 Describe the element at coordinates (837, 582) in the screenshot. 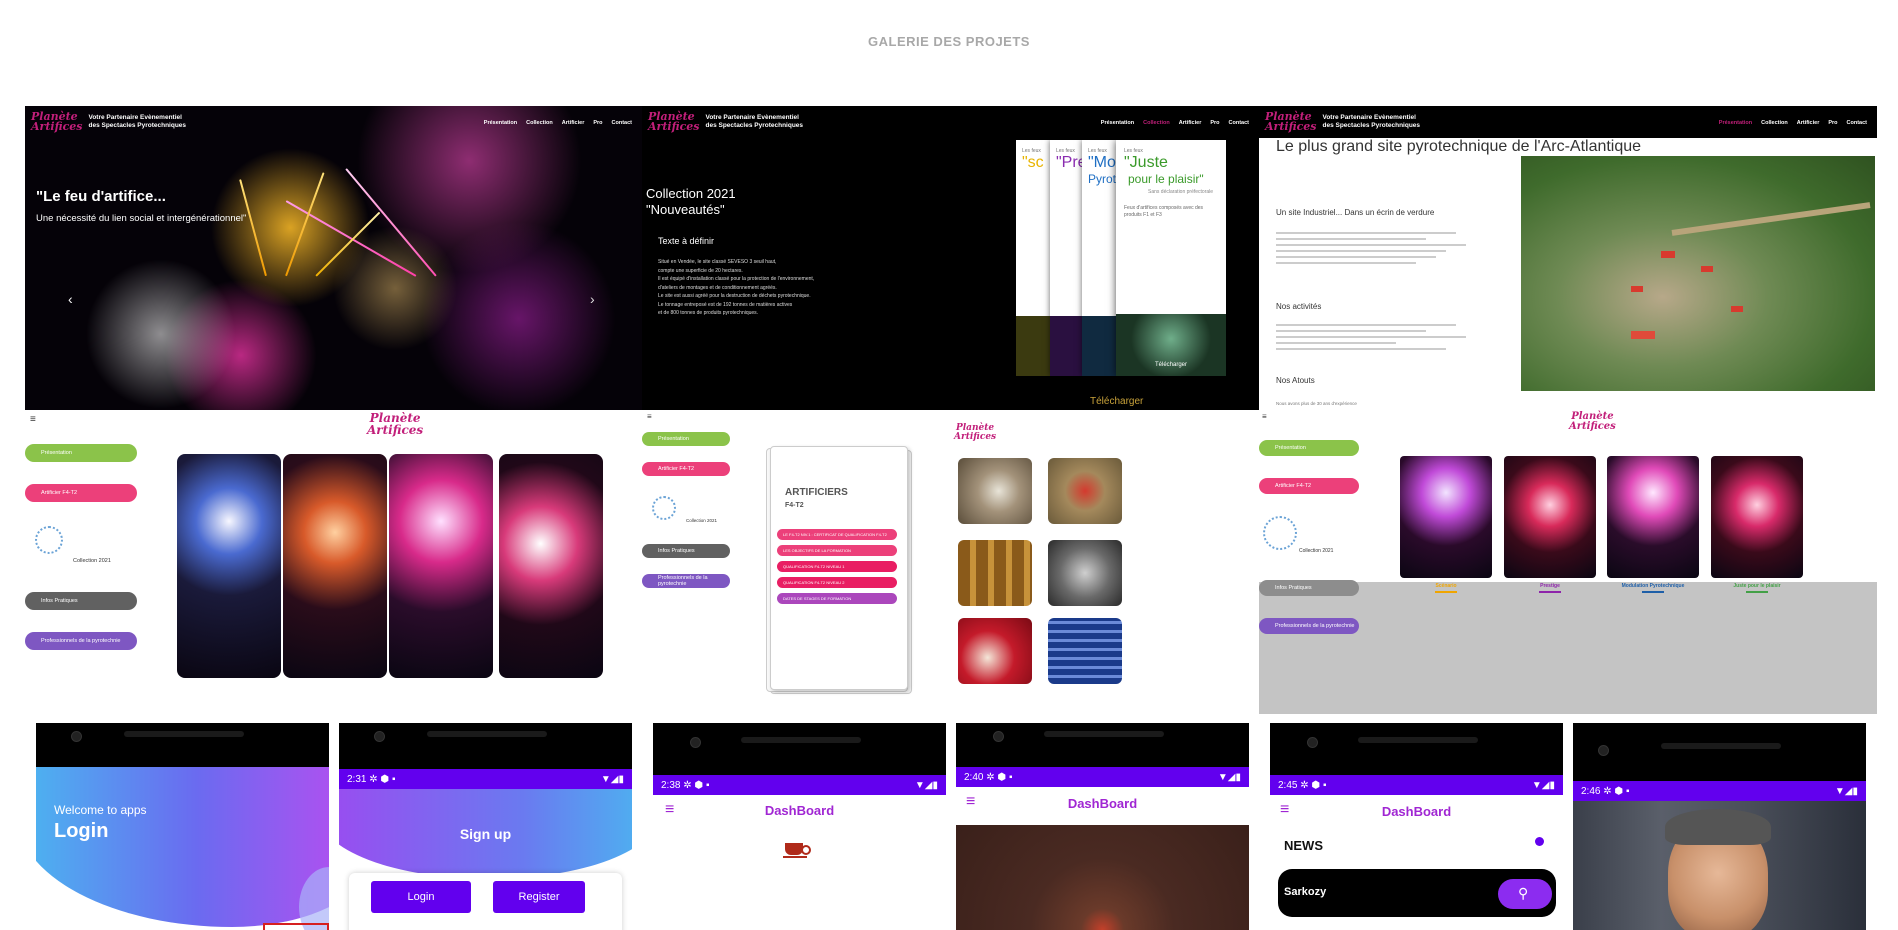

I see `doc-button: QUALIFICATION F4-T2 NIVEAU 2` at that location.